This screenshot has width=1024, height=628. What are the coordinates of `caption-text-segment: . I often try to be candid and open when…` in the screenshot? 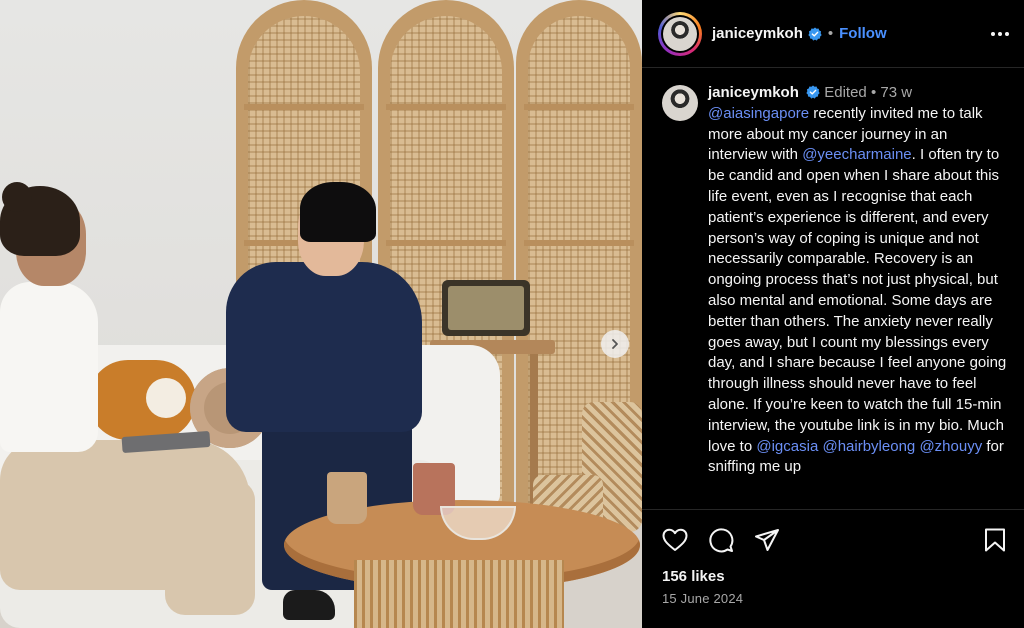 It's located at (857, 300).